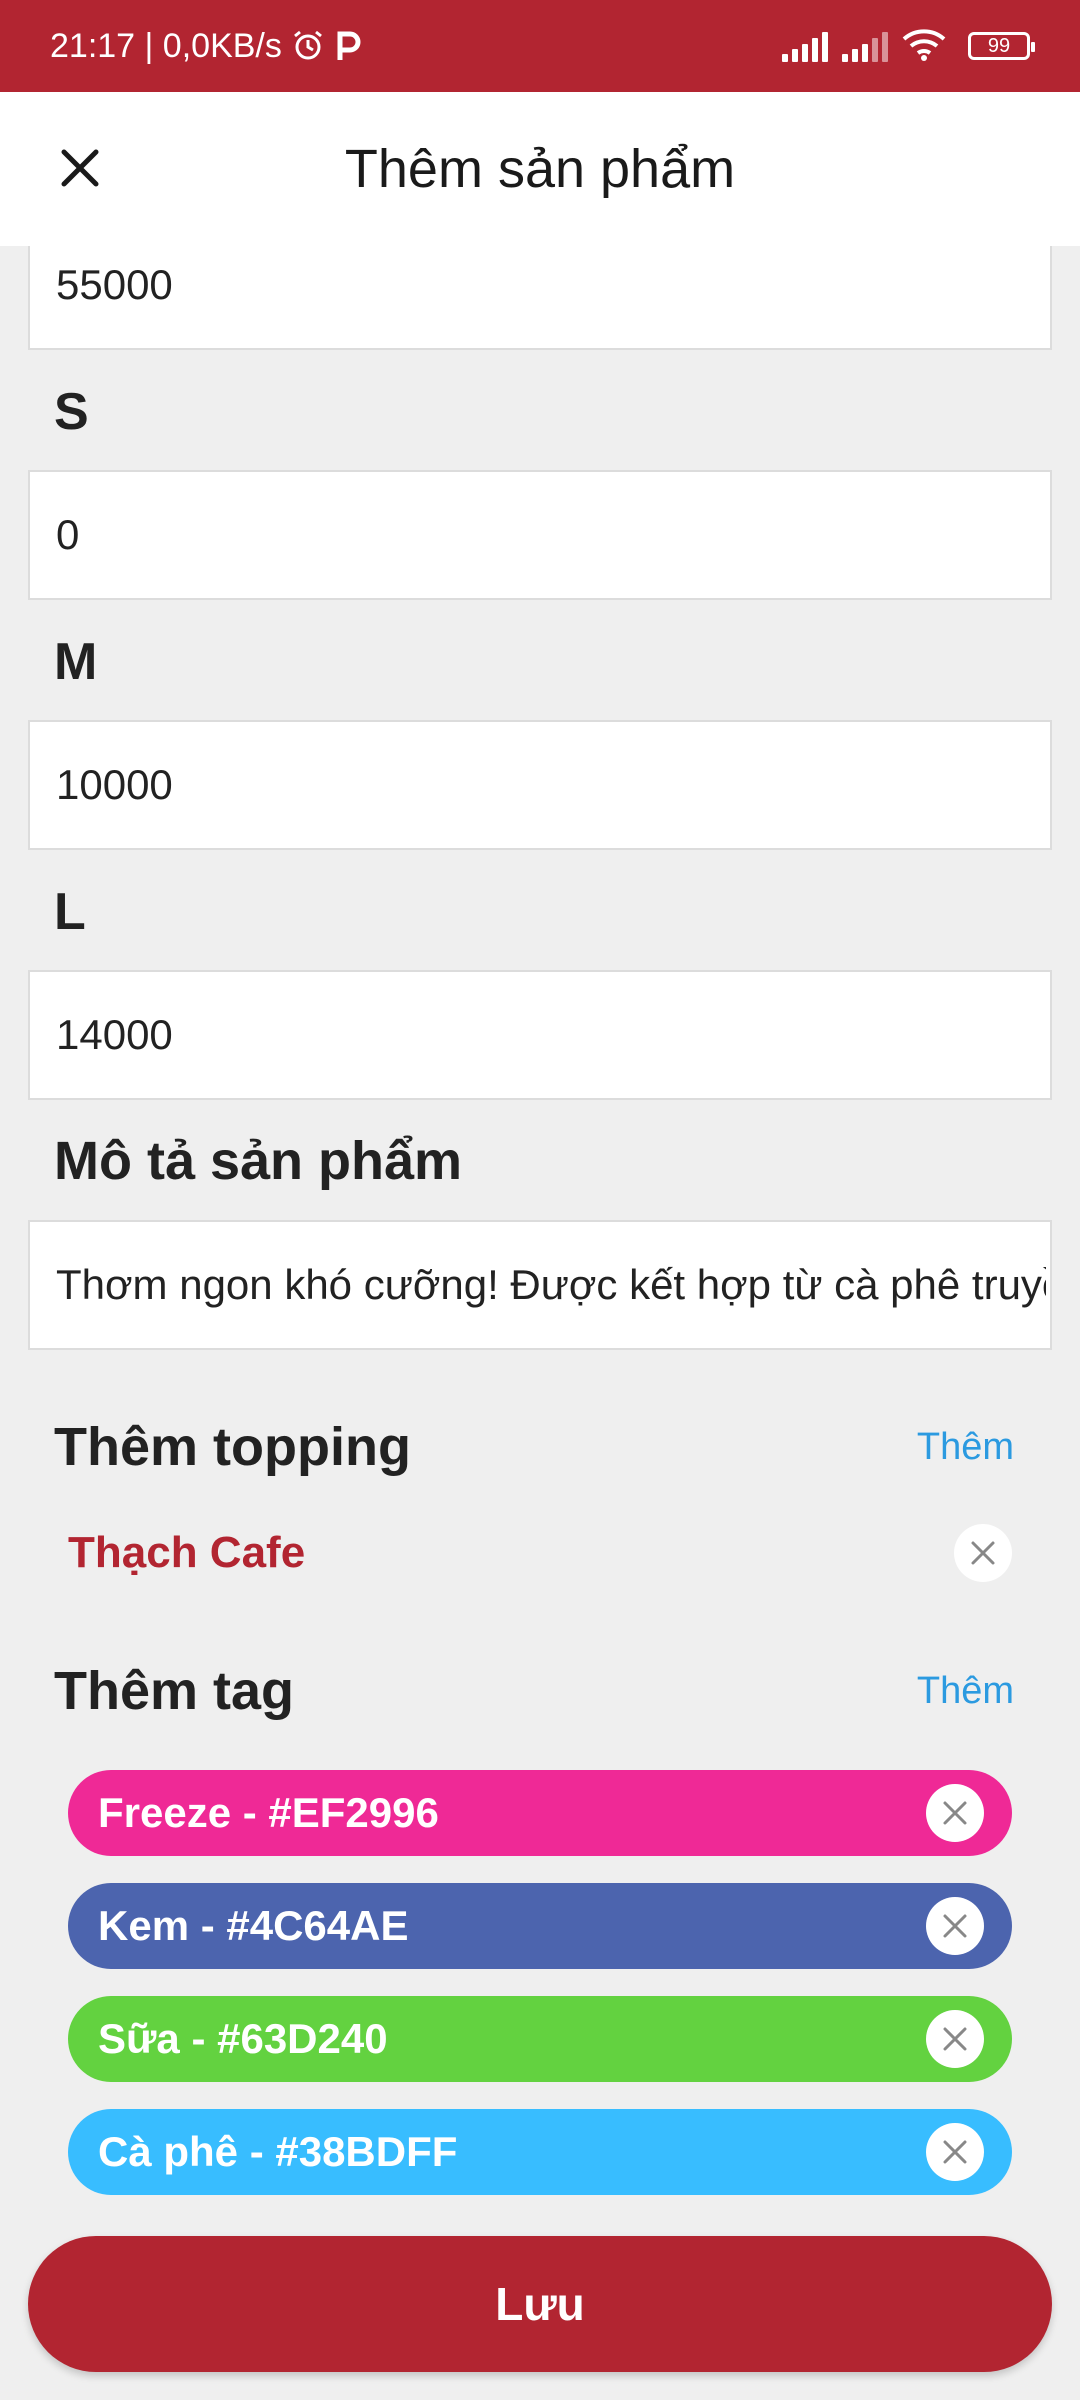  What do you see at coordinates (71, 412) in the screenshot?
I see `size-s-label: S` at bounding box center [71, 412].